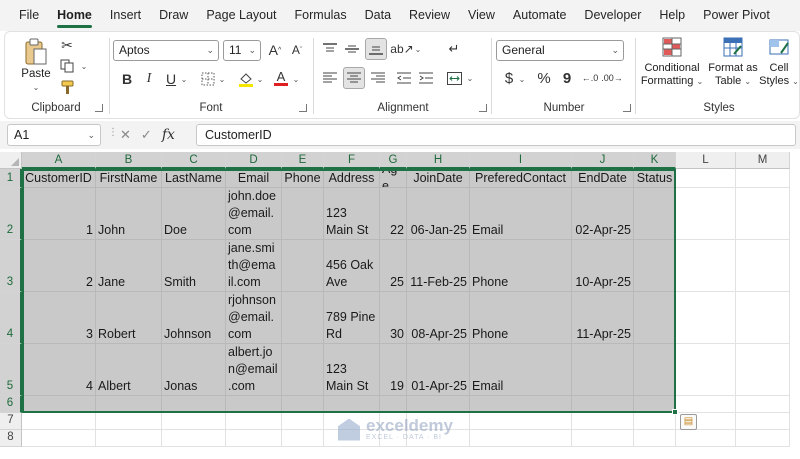 The height and width of the screenshot is (459, 800). Describe the element at coordinates (352, 404) in the screenshot. I see `cell-f6` at that location.